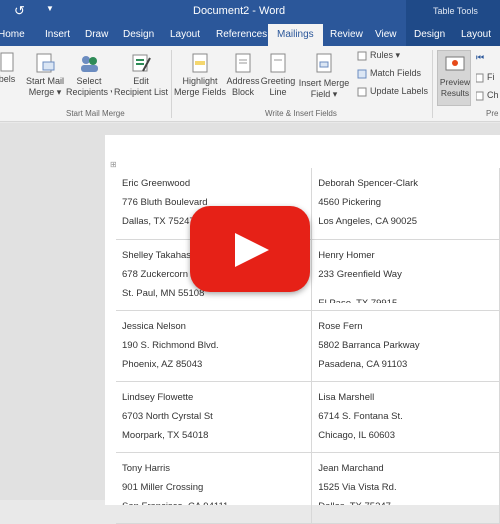 The height and width of the screenshot is (524, 500). I want to click on highlight-icon, so click(200, 63).